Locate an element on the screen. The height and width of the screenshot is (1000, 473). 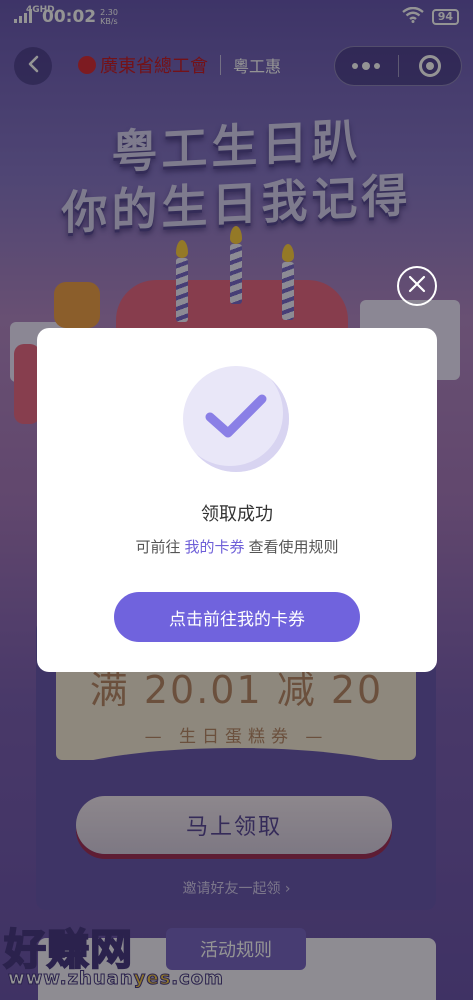
dialog-title: 领取成功 is located at coordinates (237, 514).